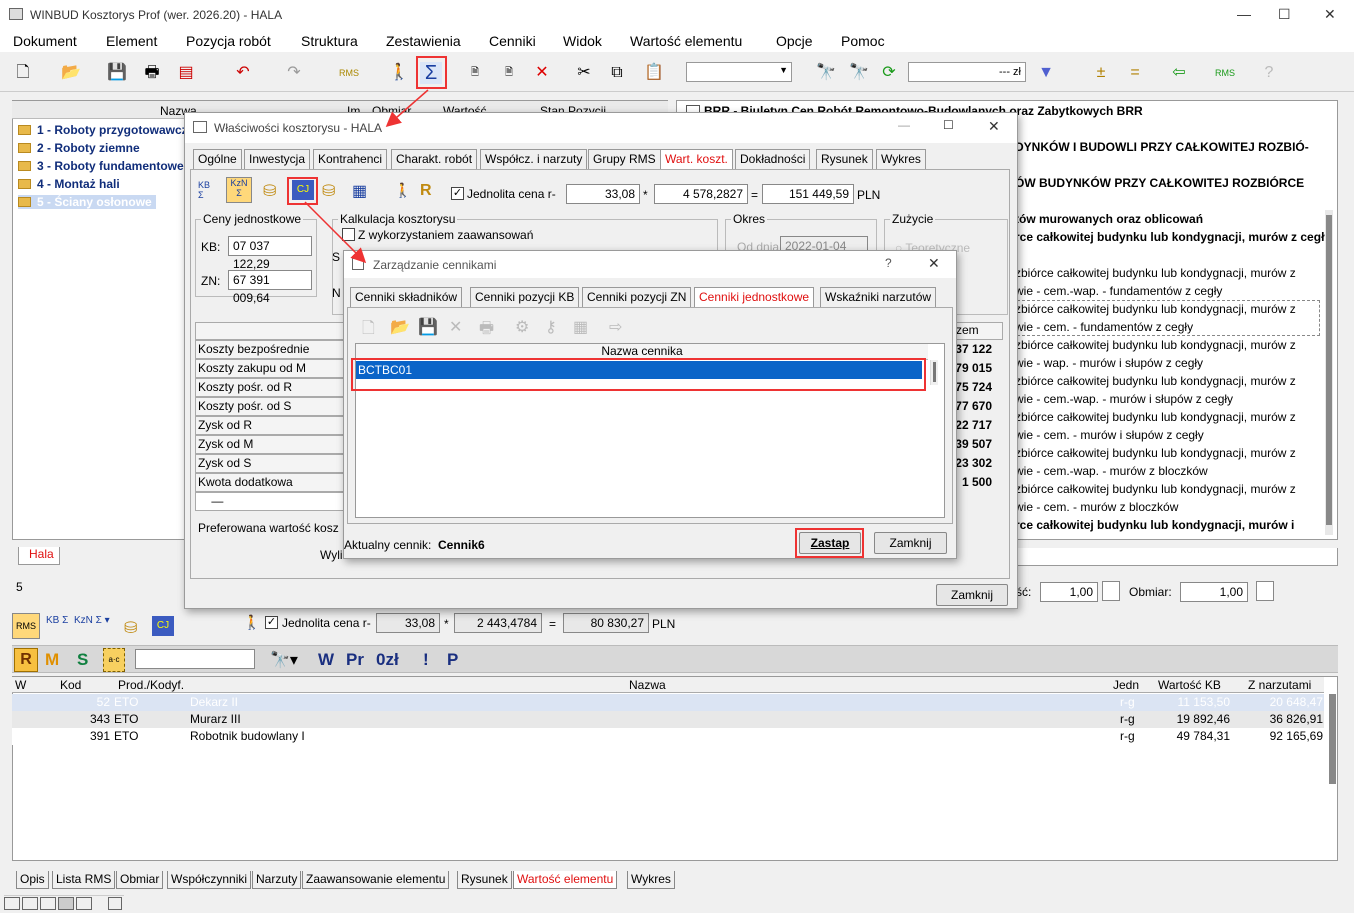 The width and height of the screenshot is (1354, 913). Describe the element at coordinates (407, 108) in the screenshot. I see `arrow-sigma-to-dialog` at that location.